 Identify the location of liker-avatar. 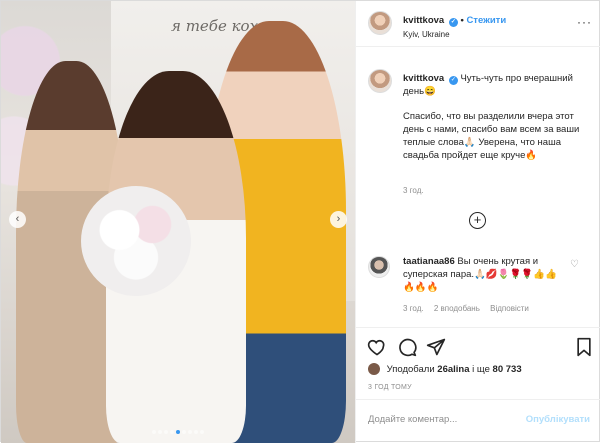
(374, 369).